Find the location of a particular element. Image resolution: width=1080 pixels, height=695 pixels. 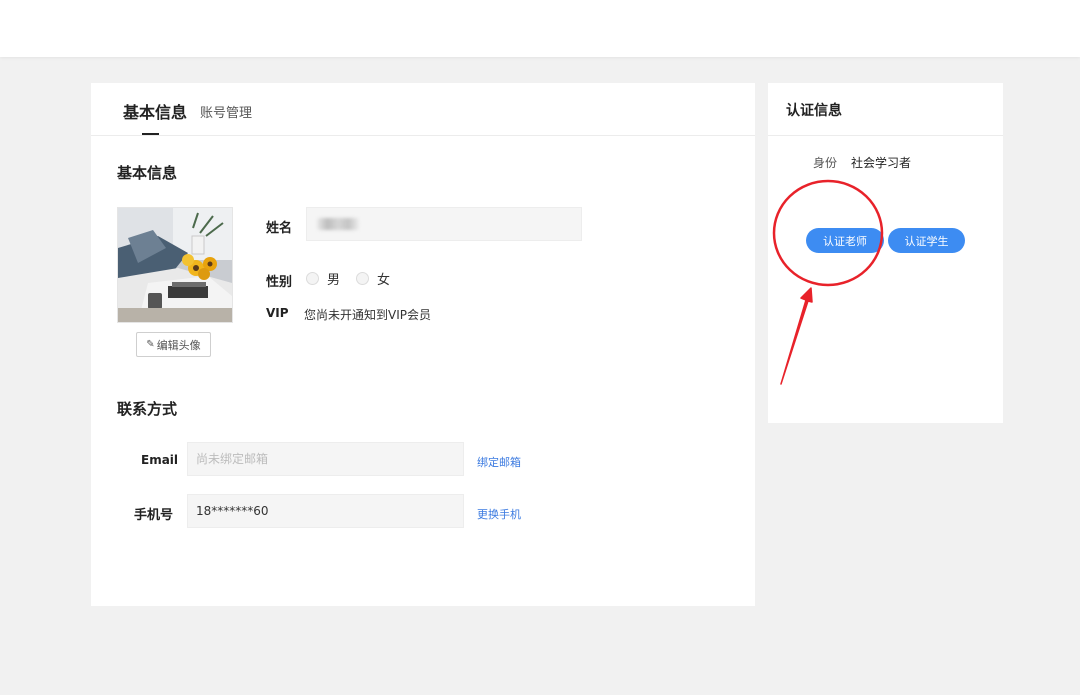

radio-female is located at coordinates (362, 278).